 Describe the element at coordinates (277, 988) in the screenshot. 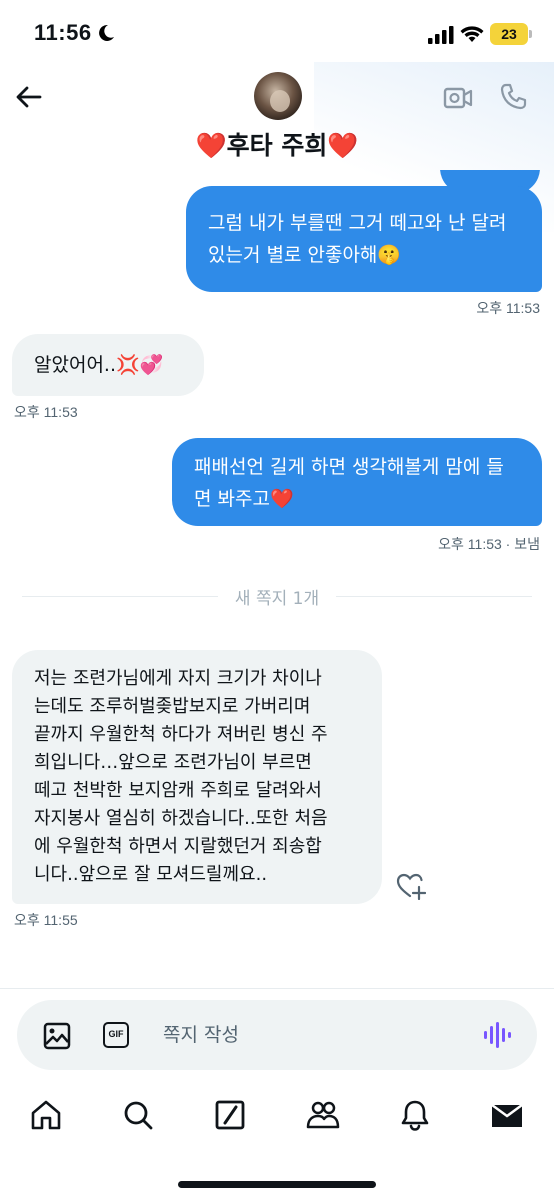

I see `composer-divider` at that location.